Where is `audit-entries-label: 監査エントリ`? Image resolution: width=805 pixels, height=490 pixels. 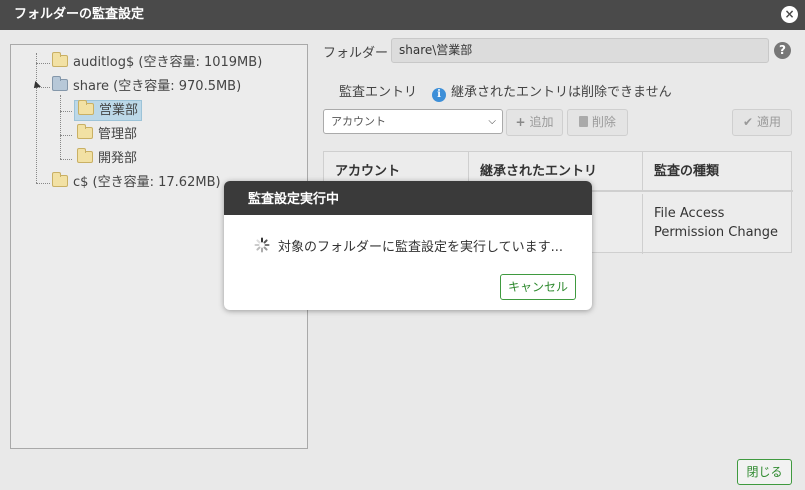 audit-entries-label: 監査エントリ is located at coordinates (378, 92).